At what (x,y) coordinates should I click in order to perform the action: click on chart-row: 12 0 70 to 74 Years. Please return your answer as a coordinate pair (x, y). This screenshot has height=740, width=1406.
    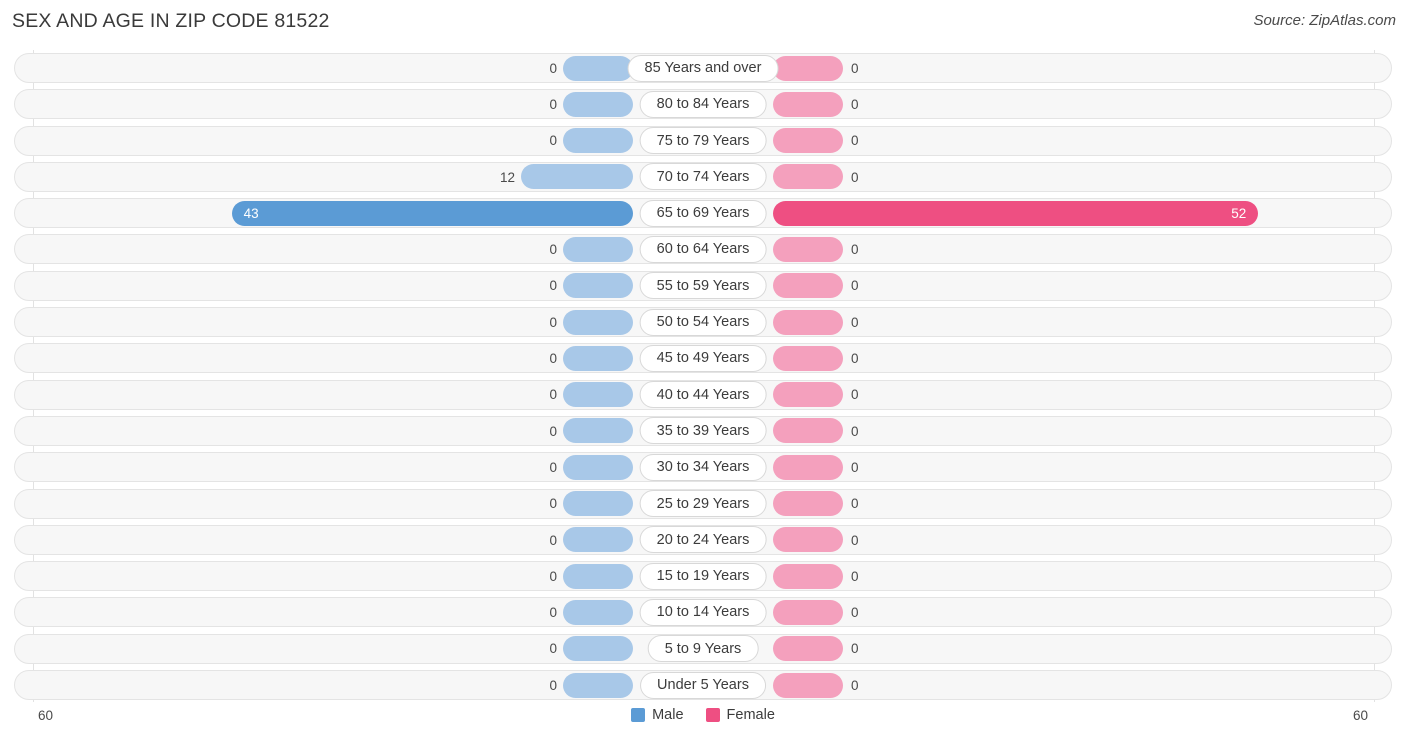
    Looking at the image, I should click on (703, 177).